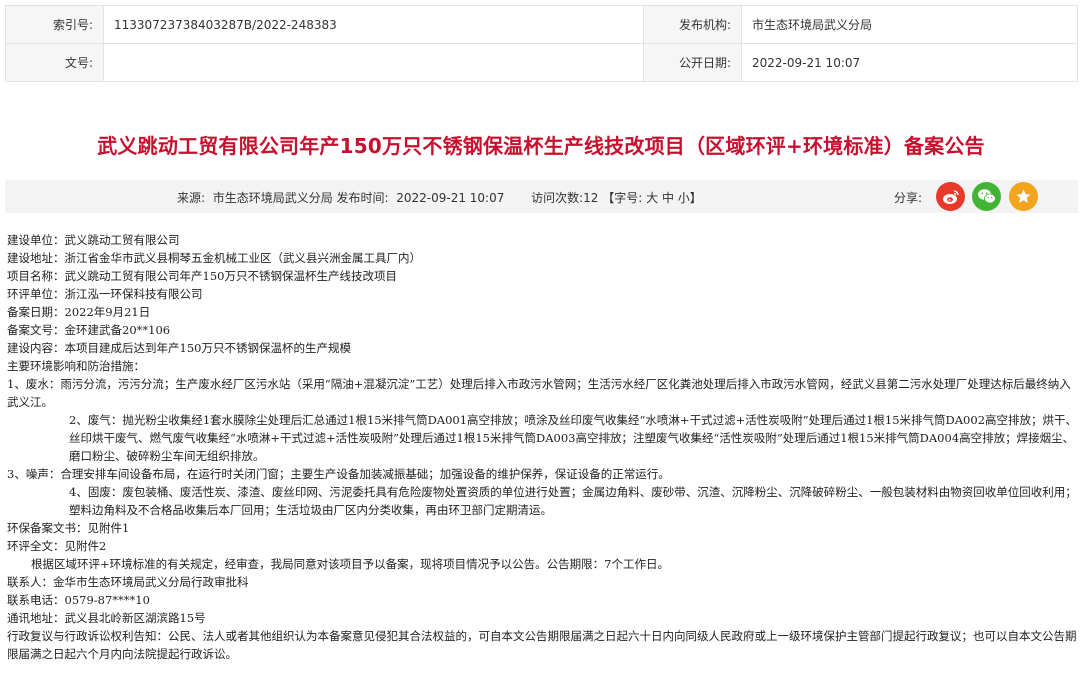  What do you see at coordinates (272, 198) in the screenshot?
I see `source-value: 市生态环境局武义分局` at bounding box center [272, 198].